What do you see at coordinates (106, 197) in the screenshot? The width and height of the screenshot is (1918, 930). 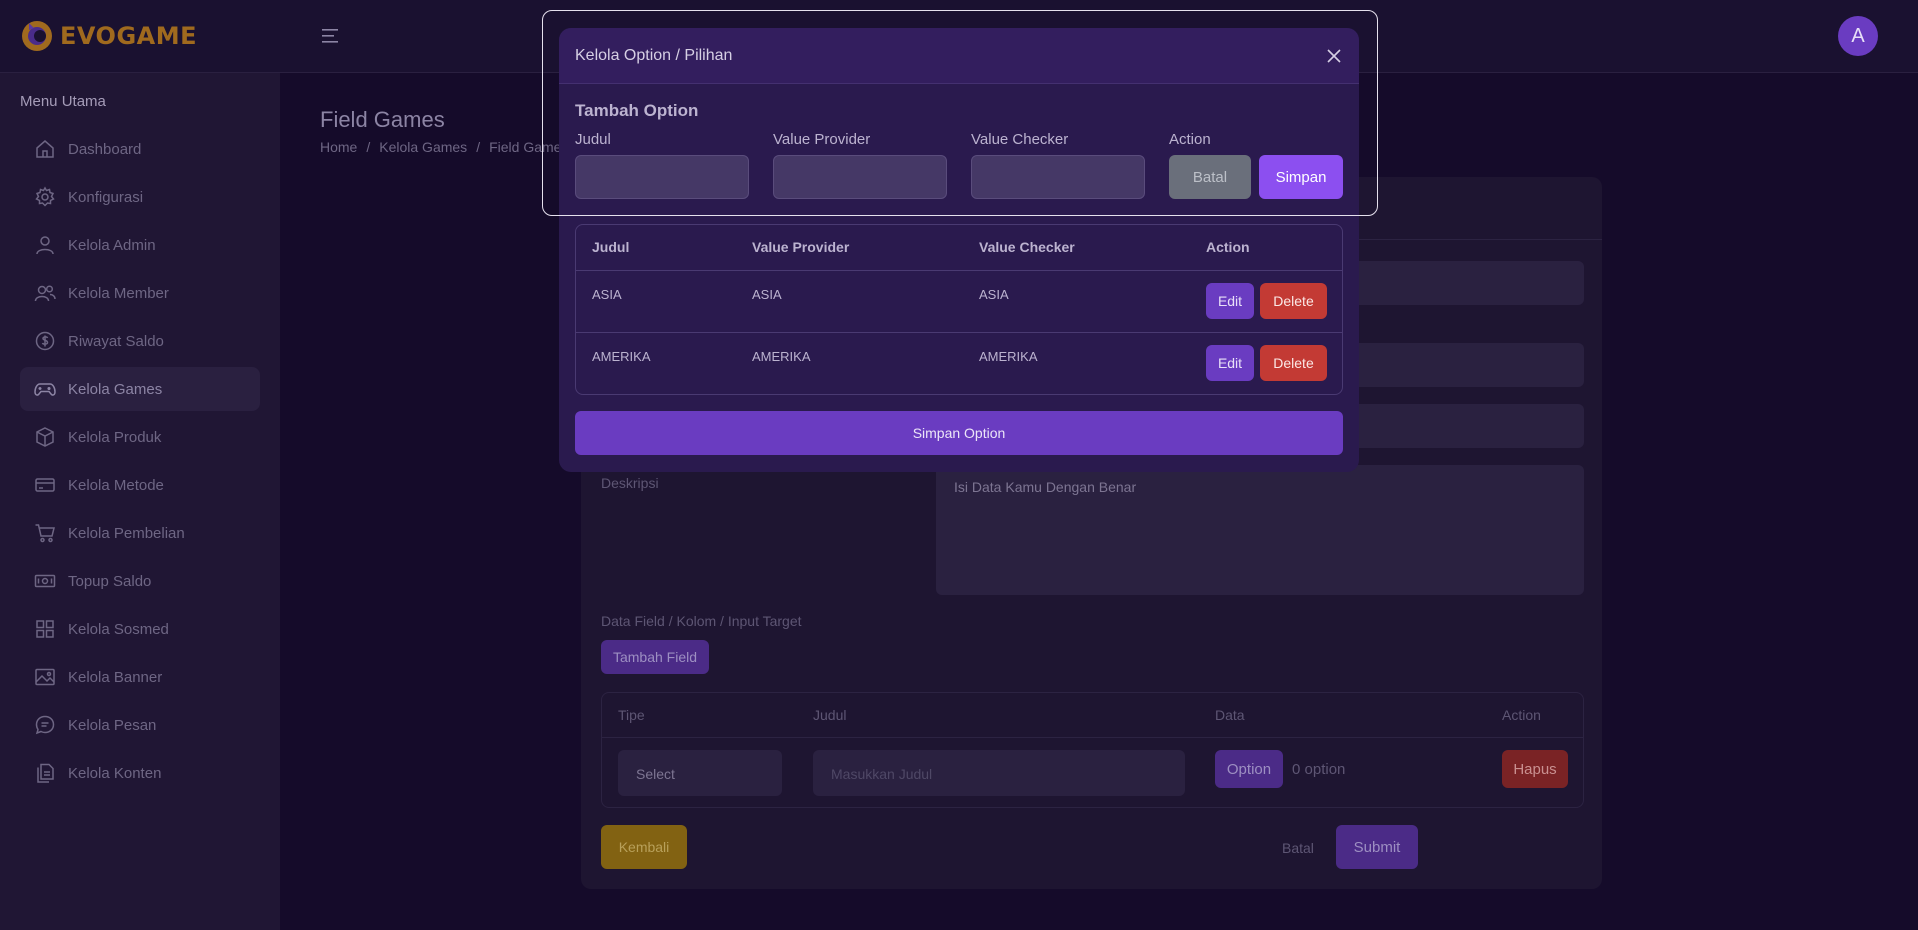 I see `sidebar-item-label: Konfigurasi` at bounding box center [106, 197].